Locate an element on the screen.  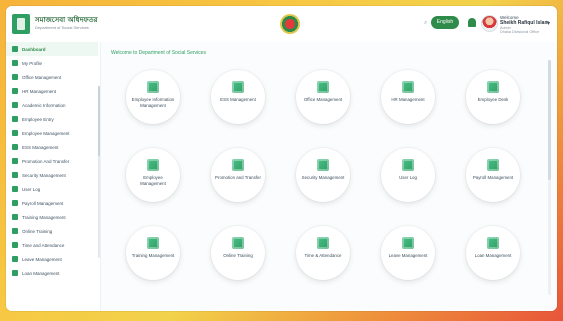
sidebar-item-hr-management: HR Management is located at coordinates (52, 91).